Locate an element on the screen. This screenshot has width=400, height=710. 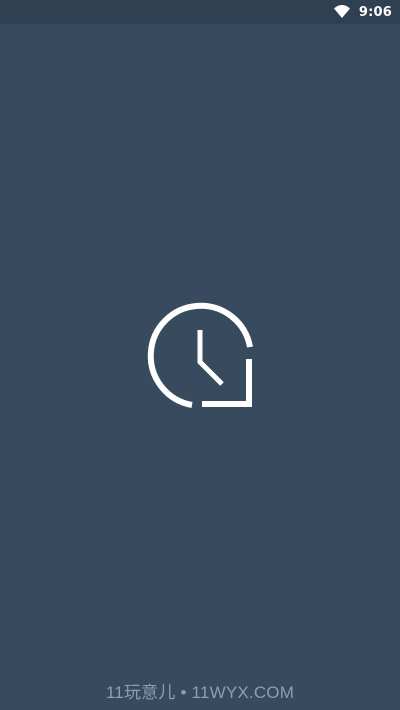
app-logo is located at coordinates (200, 355).